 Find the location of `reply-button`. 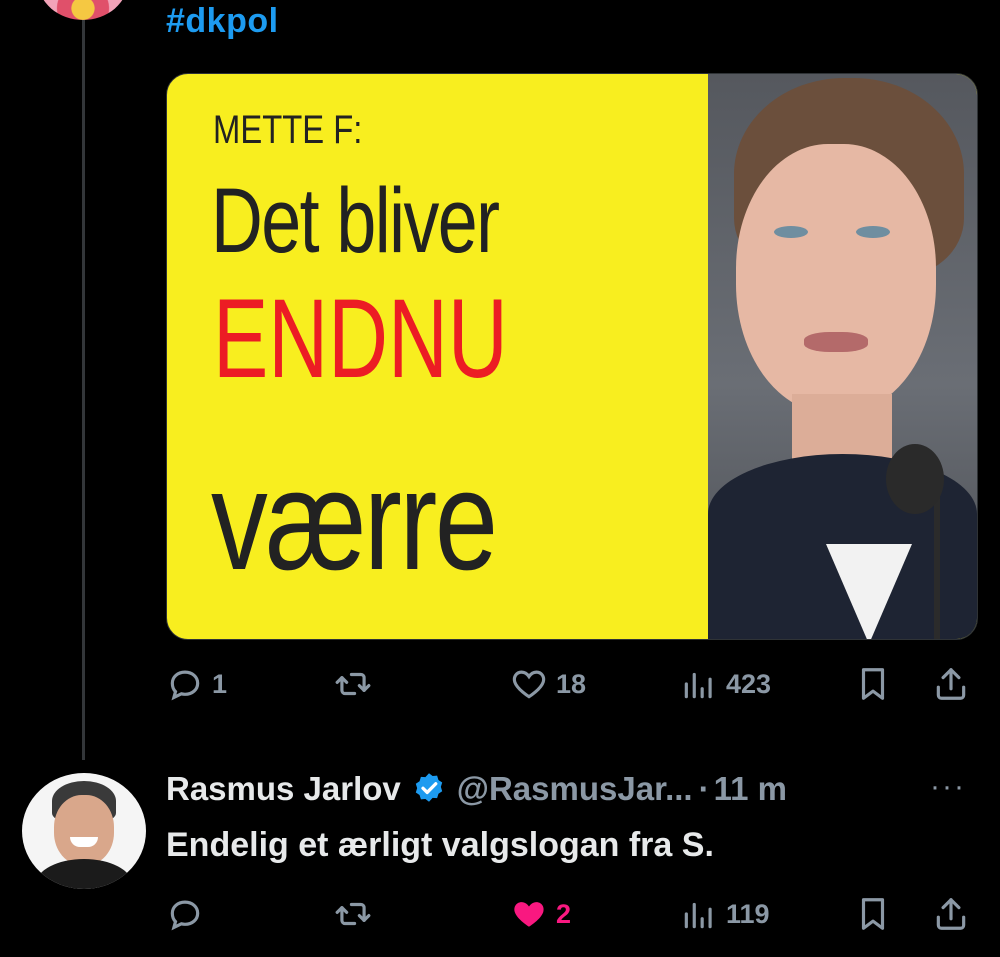

reply-button is located at coordinates (185, 914).